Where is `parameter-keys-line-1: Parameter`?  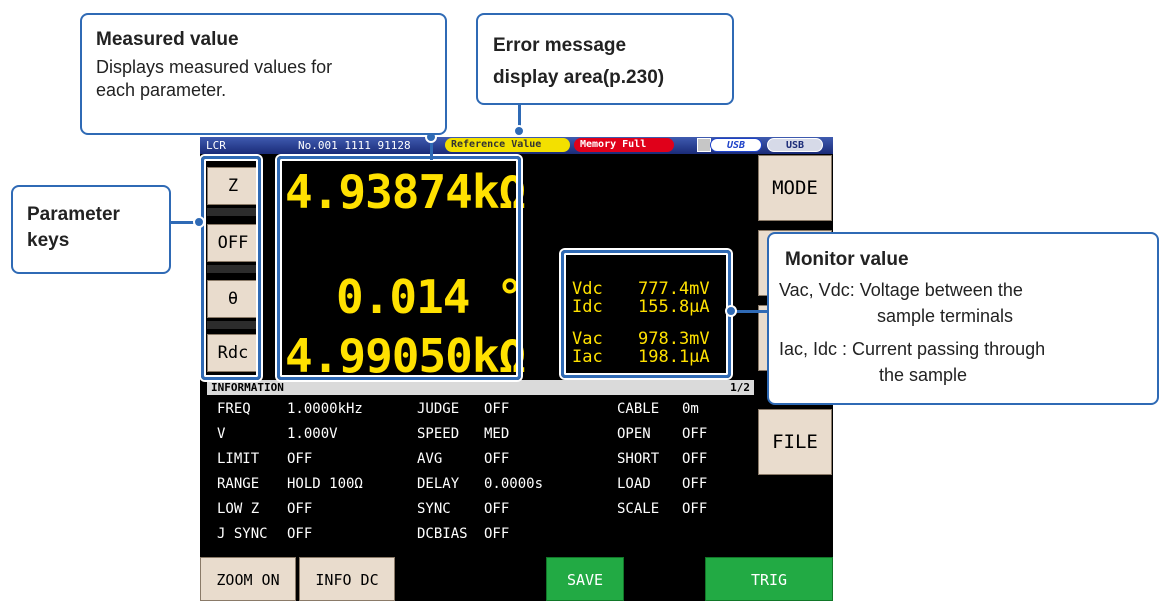 parameter-keys-line-1: Parameter is located at coordinates (73, 214).